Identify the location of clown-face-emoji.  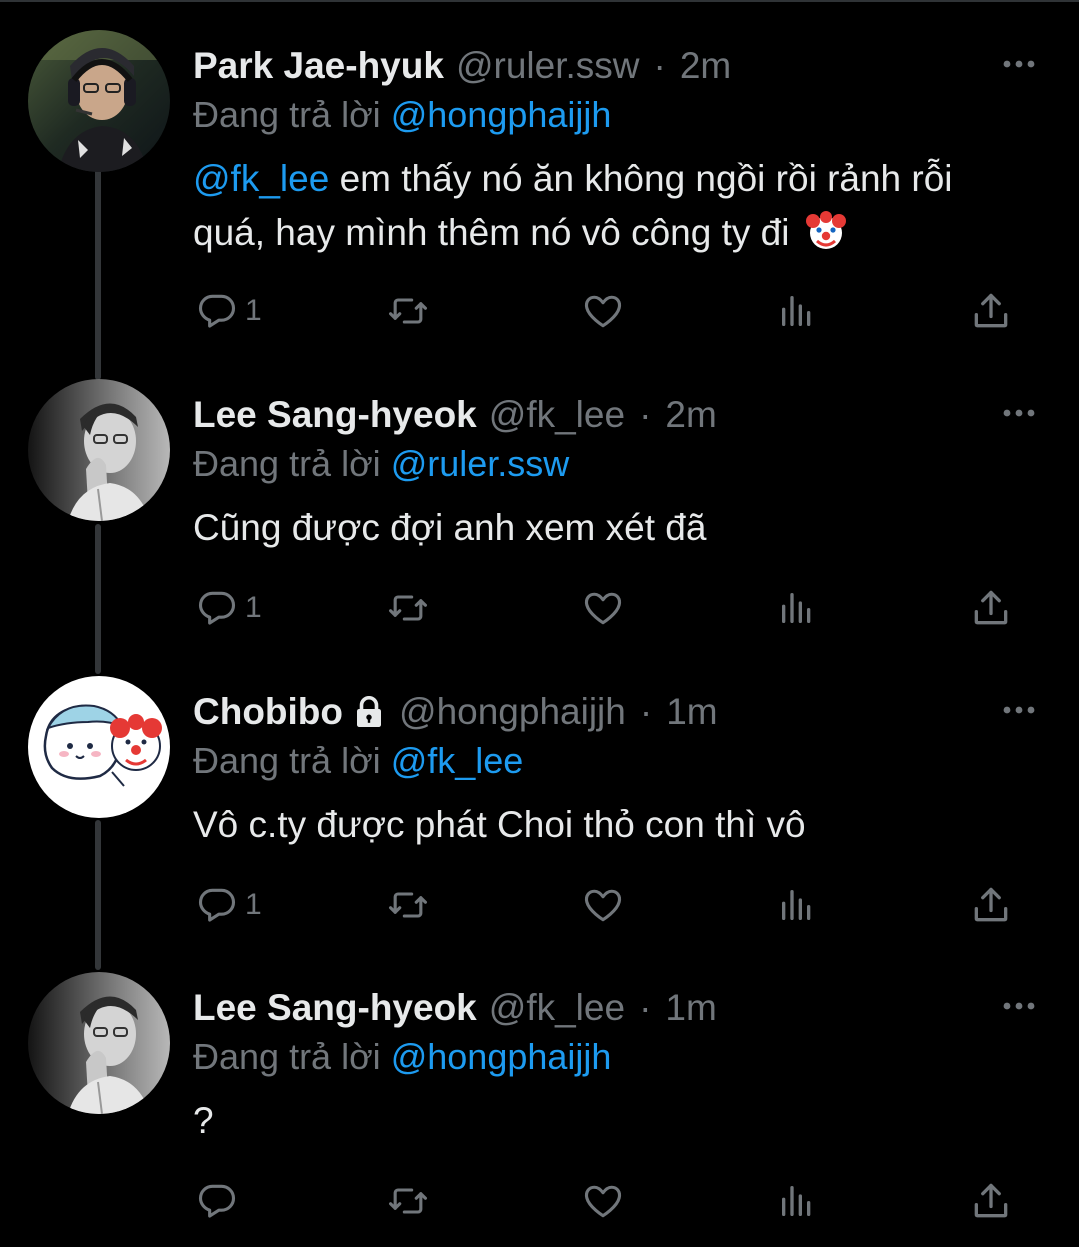
(825, 230).